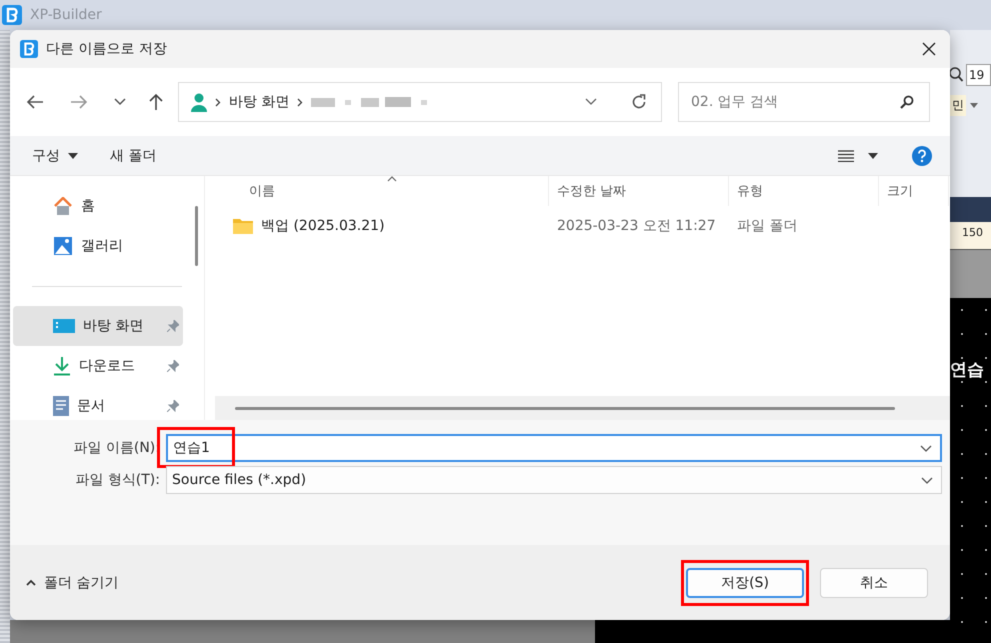 The image size is (991, 643). What do you see at coordinates (79, 102) in the screenshot?
I see `forward-icon` at bounding box center [79, 102].